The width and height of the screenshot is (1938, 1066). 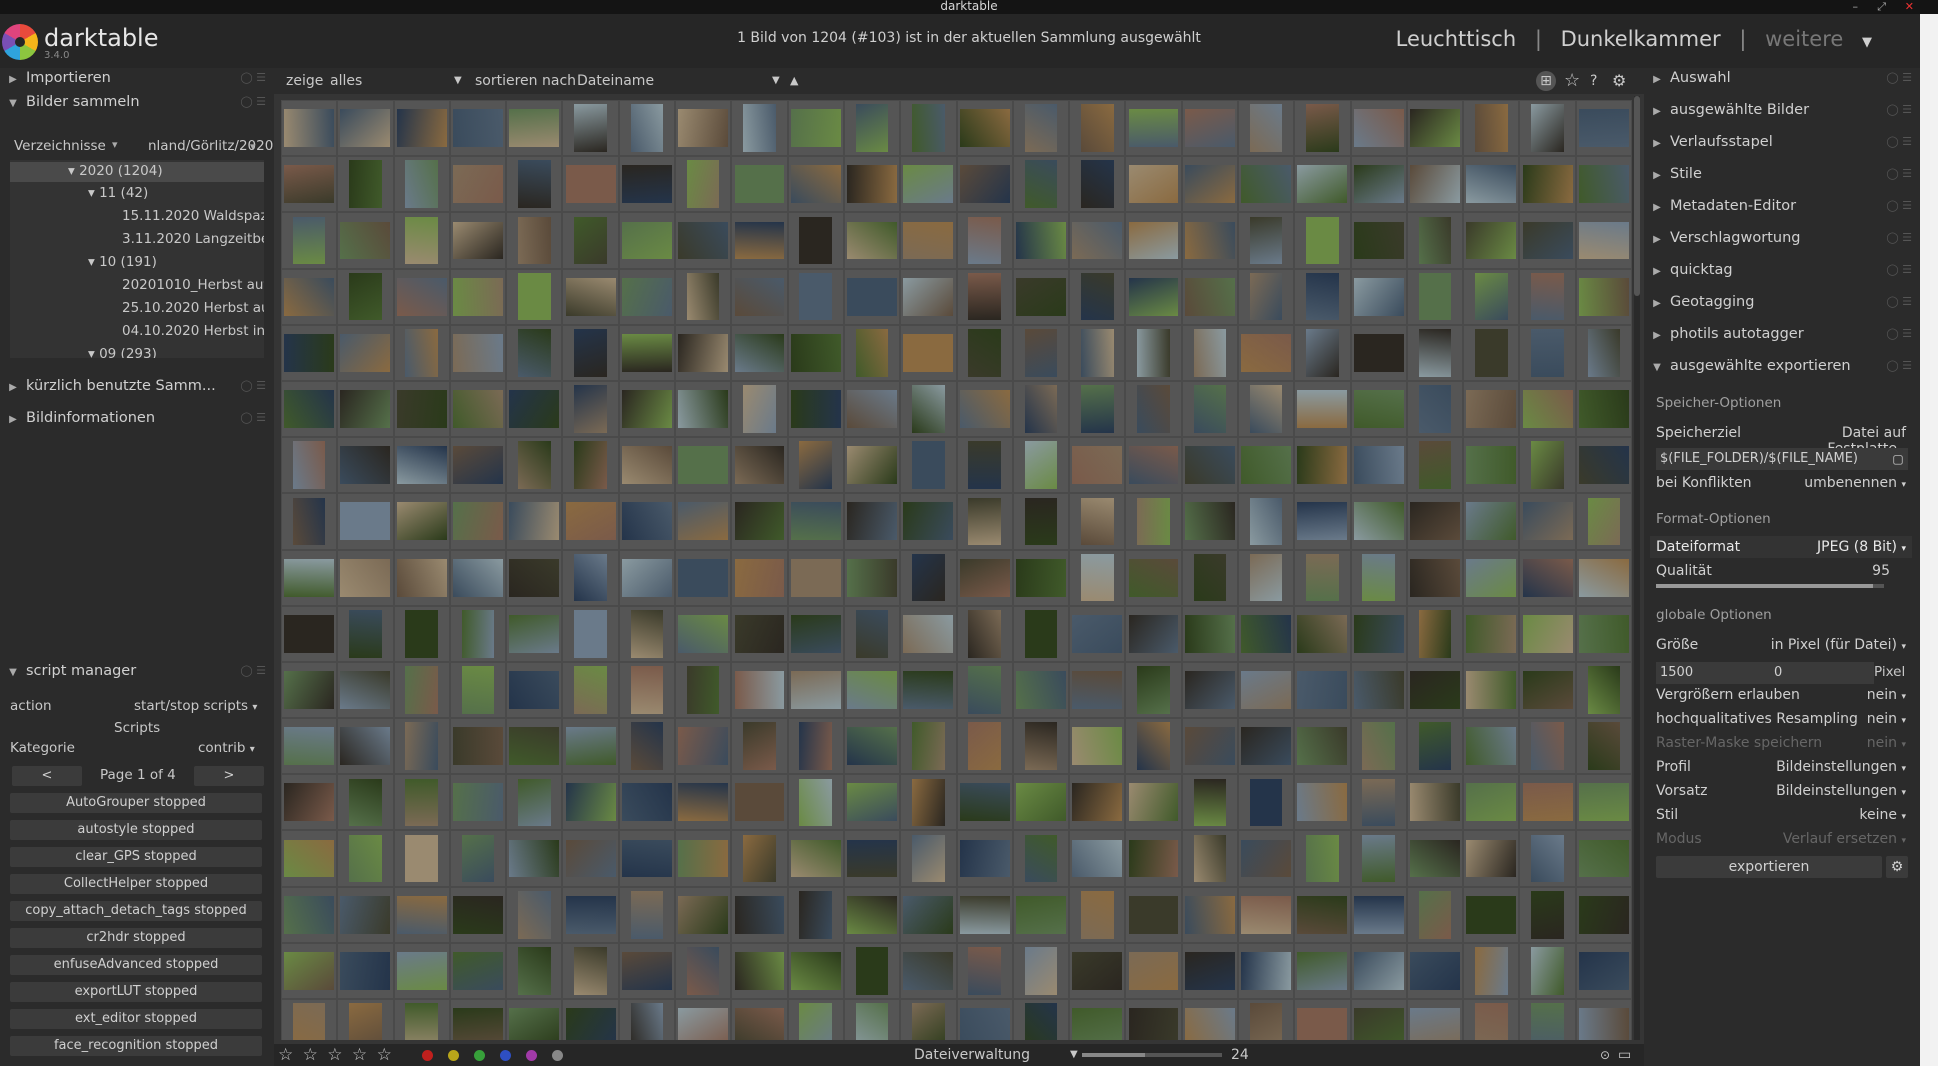 What do you see at coordinates (1714, 673) in the screenshot?
I see `width-input: 1500` at bounding box center [1714, 673].